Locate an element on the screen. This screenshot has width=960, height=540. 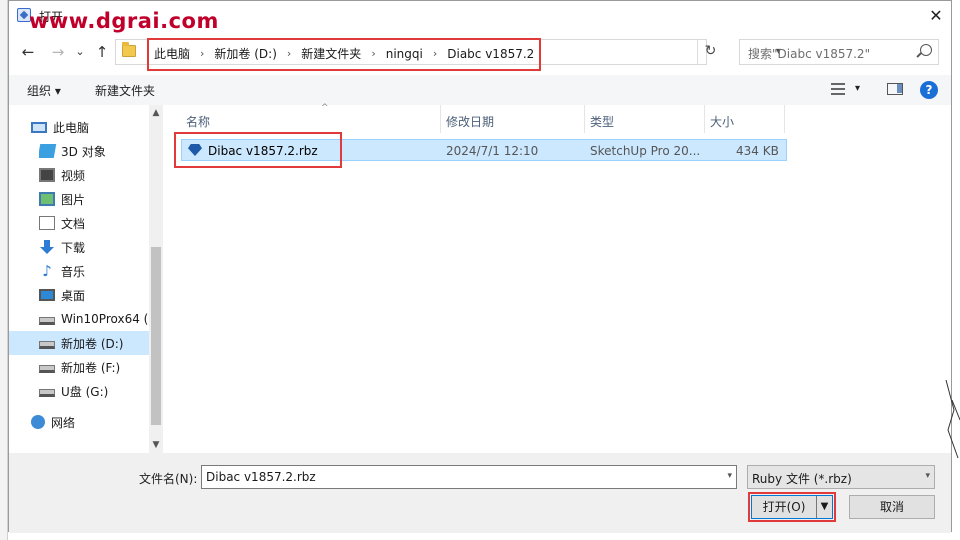
usb-drive-icon is located at coordinates (47, 393).